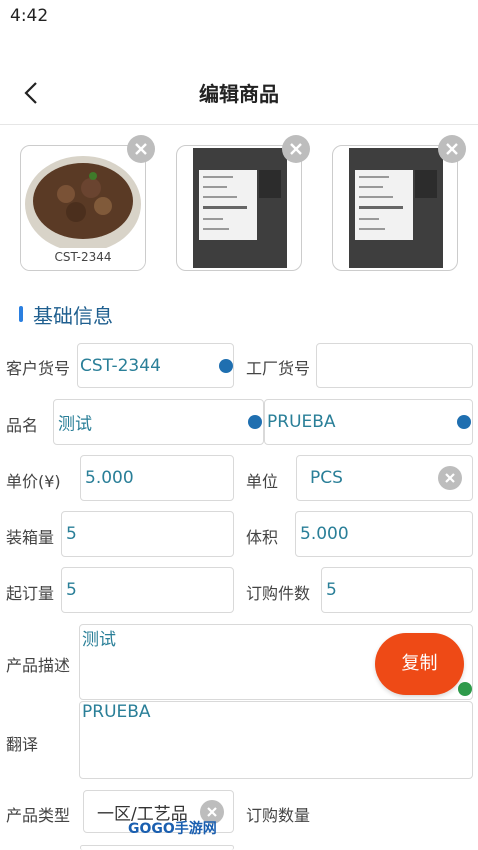 Image resolution: width=478 pixels, height=850 pixels. I want to click on remove-image-2-button, so click(296, 149).